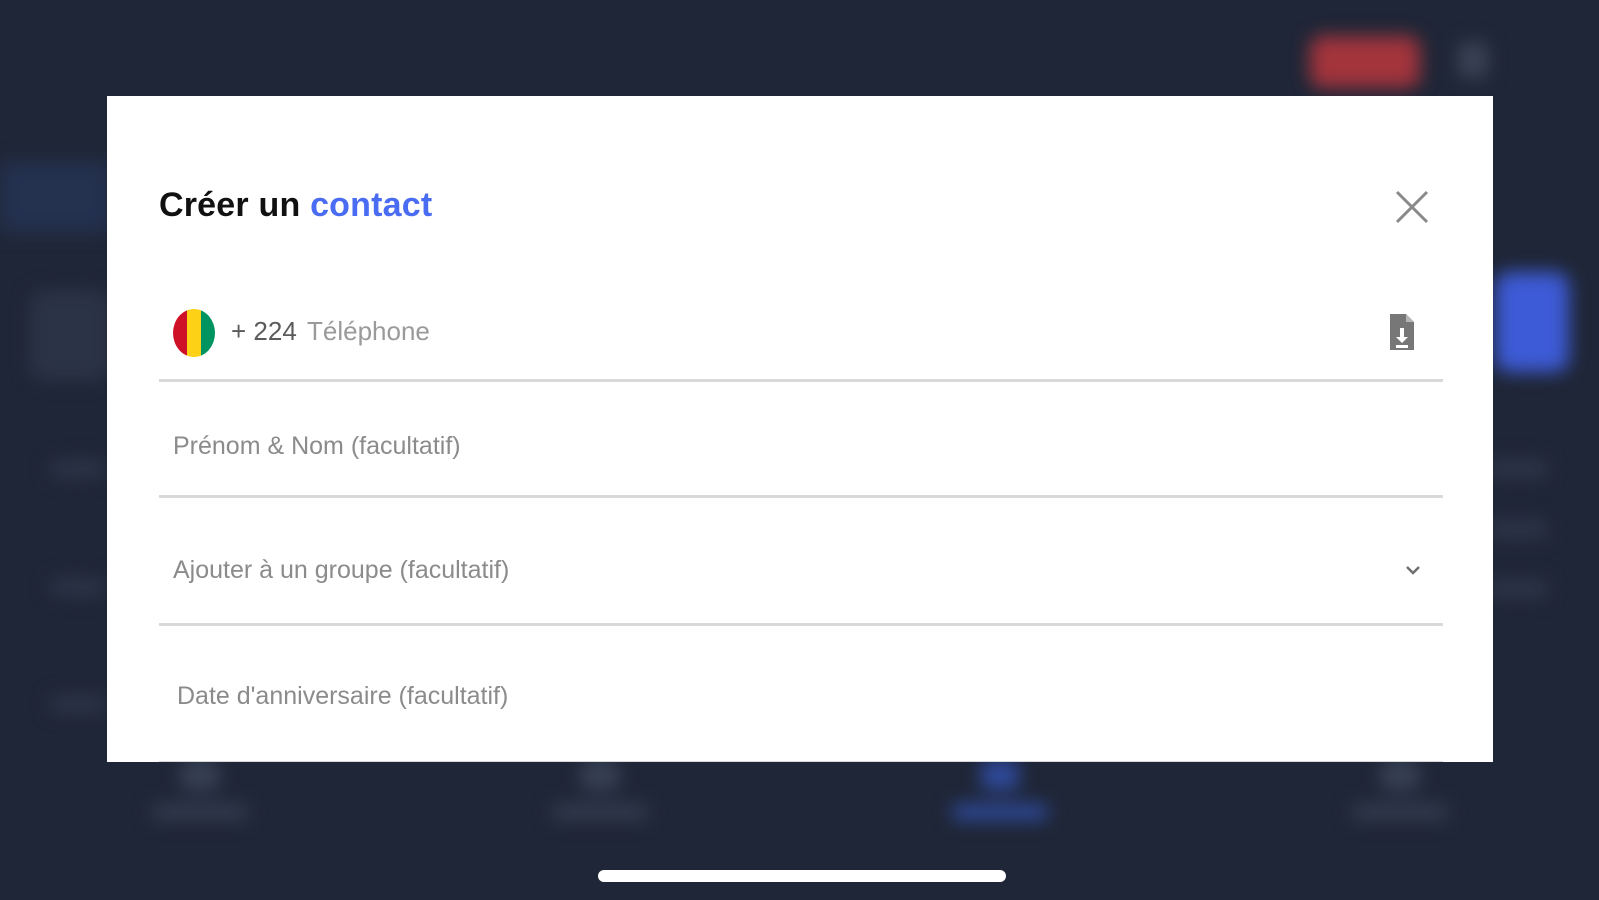 The image size is (1599, 900). I want to click on phone-field: + 224 Téléphone, so click(801, 327).